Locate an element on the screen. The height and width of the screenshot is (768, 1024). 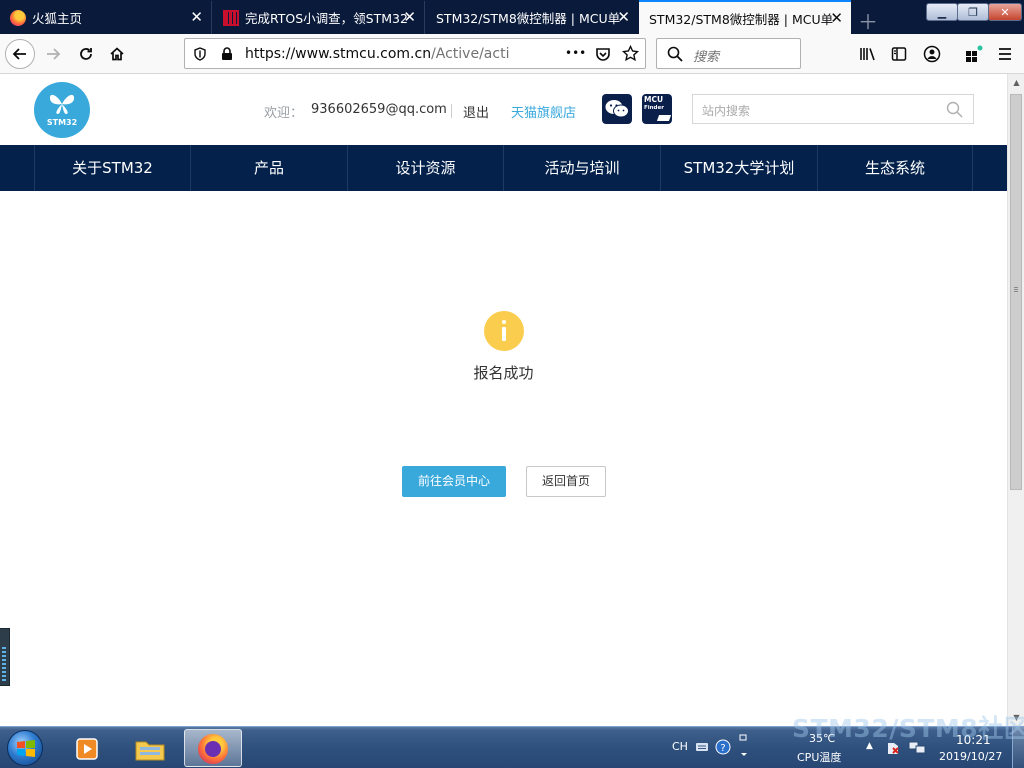
help-icon: ? is located at coordinates (723, 747).